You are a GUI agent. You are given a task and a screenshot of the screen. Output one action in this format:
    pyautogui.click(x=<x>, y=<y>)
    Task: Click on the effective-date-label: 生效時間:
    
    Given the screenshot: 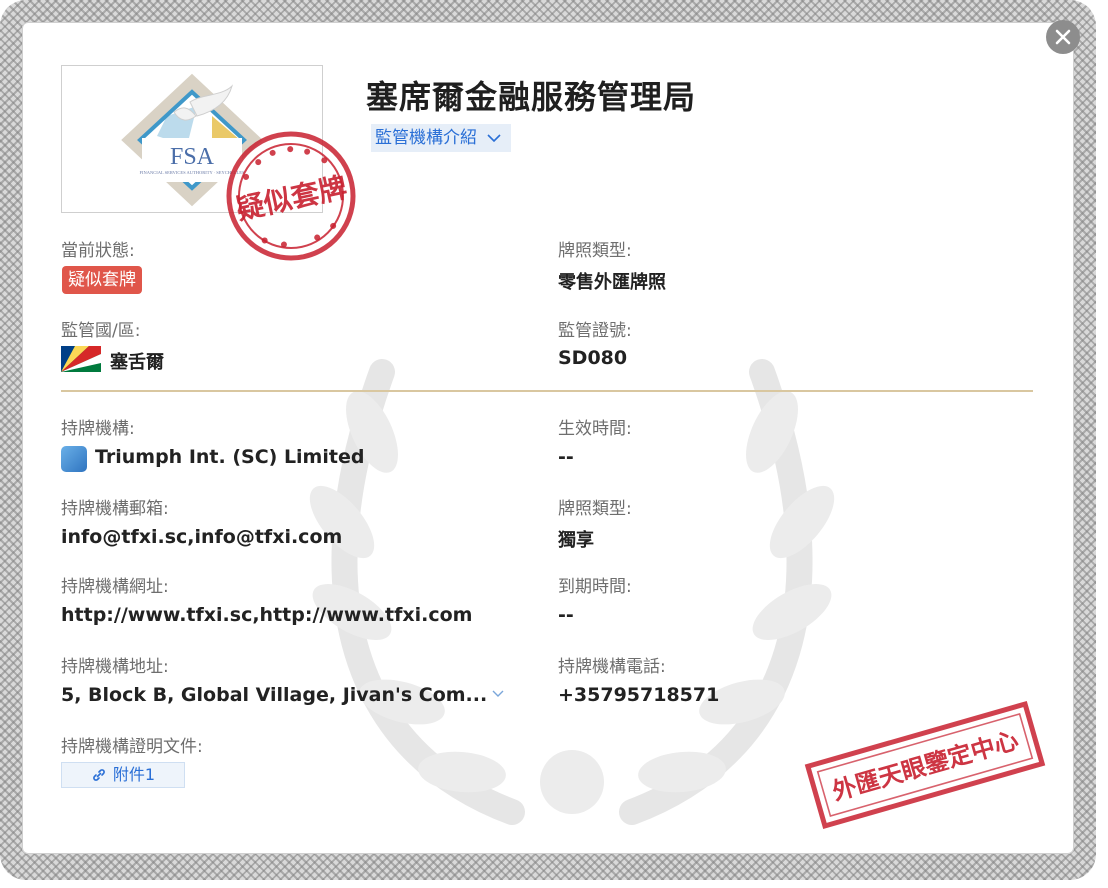 What is the action you would take?
    pyautogui.click(x=595, y=429)
    